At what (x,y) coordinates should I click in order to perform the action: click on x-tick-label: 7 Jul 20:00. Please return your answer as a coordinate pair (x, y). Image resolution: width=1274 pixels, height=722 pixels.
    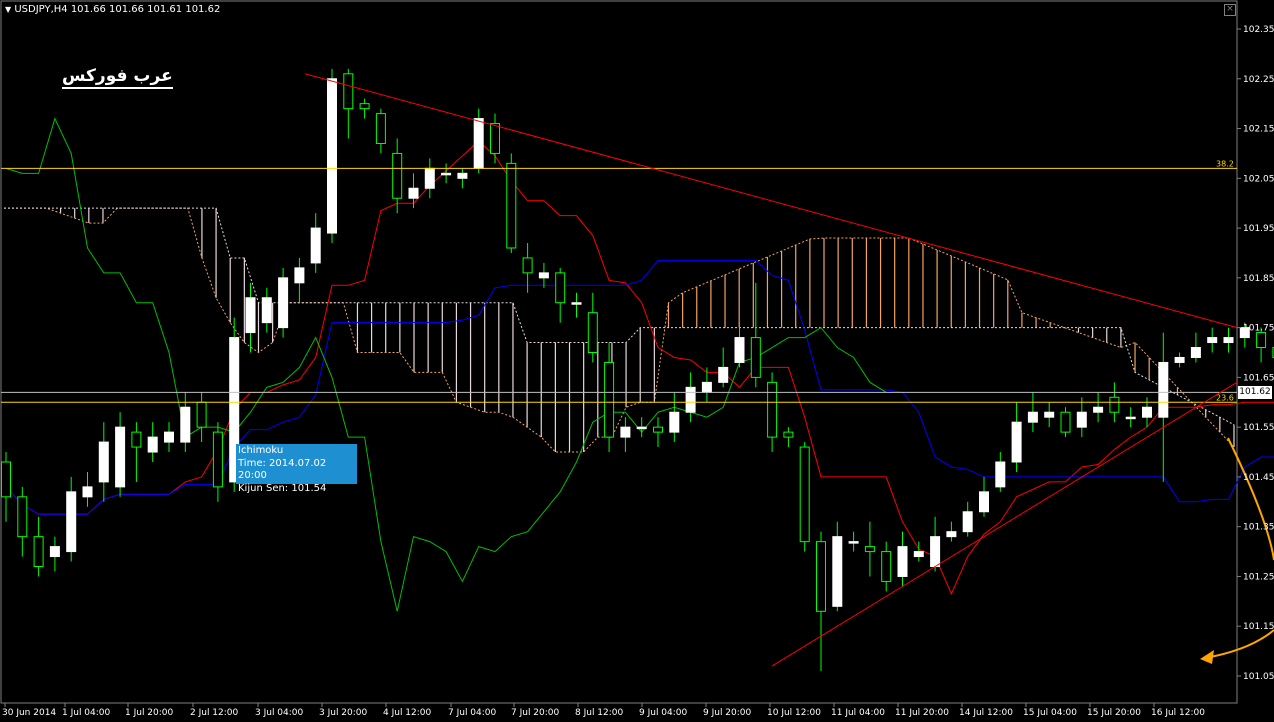
    Looking at the image, I should click on (535, 713).